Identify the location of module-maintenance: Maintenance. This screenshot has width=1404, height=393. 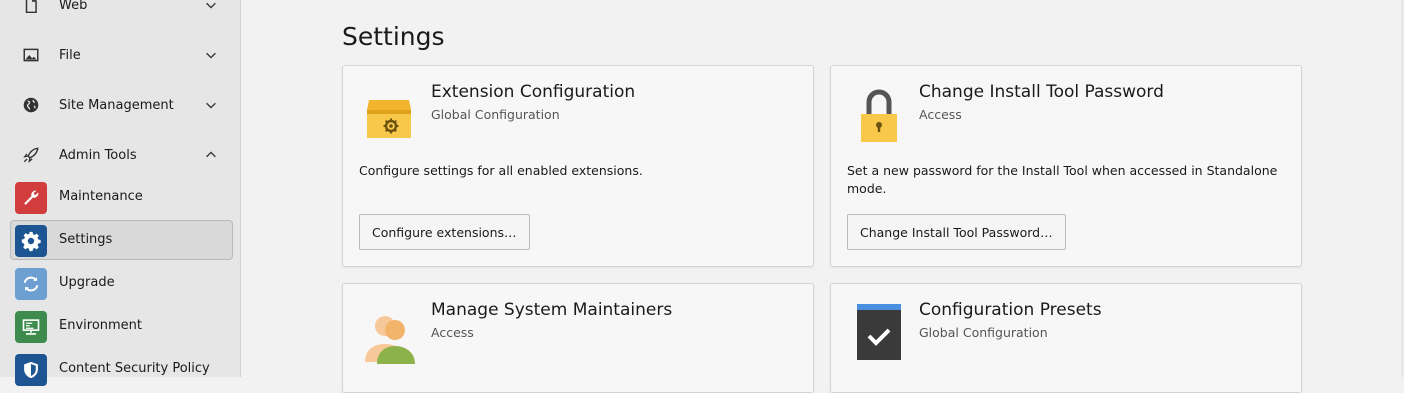
(121, 197).